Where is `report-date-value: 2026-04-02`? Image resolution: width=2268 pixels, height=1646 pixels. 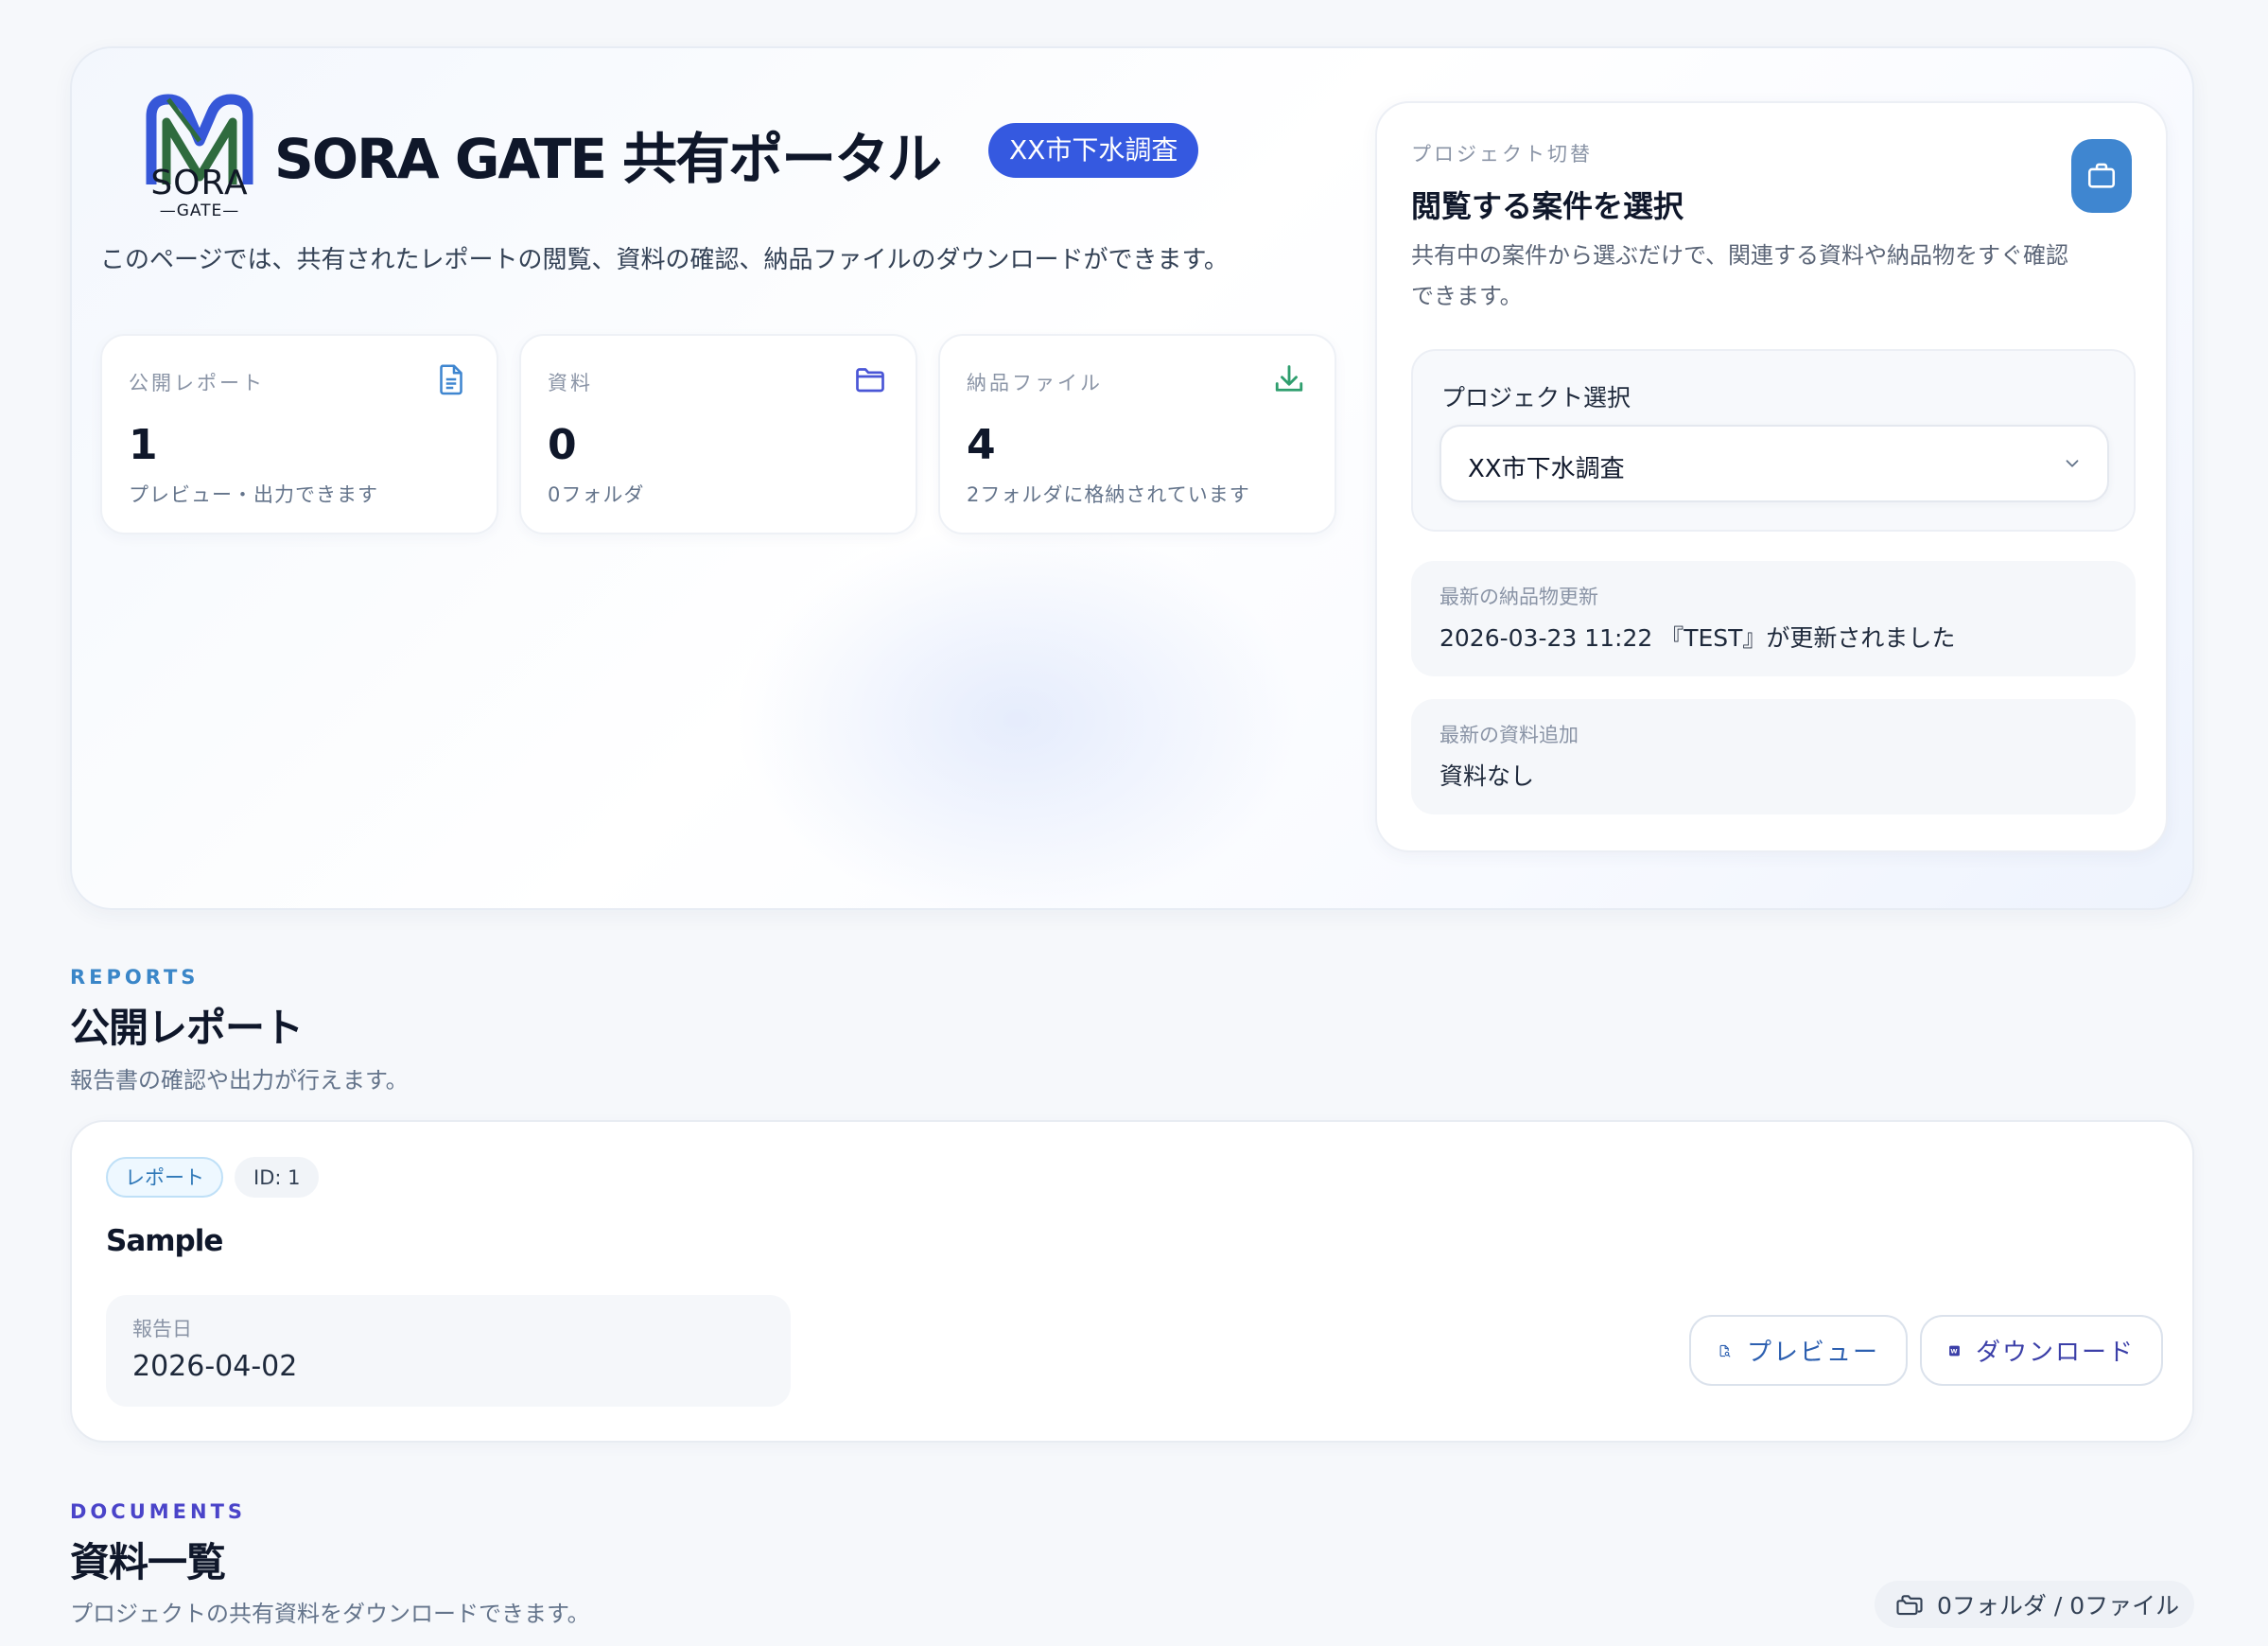 report-date-value: 2026-04-02 is located at coordinates (215, 1366).